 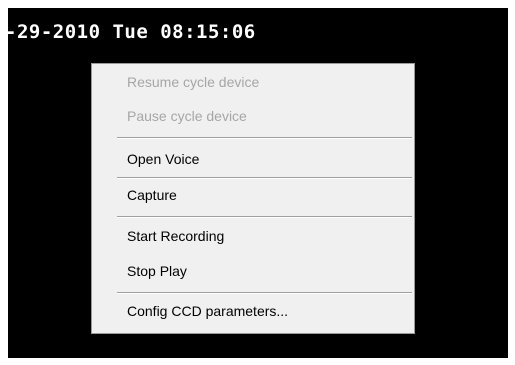 What do you see at coordinates (253, 236) in the screenshot?
I see `menu-item-start-recording: Start Recording` at bounding box center [253, 236].